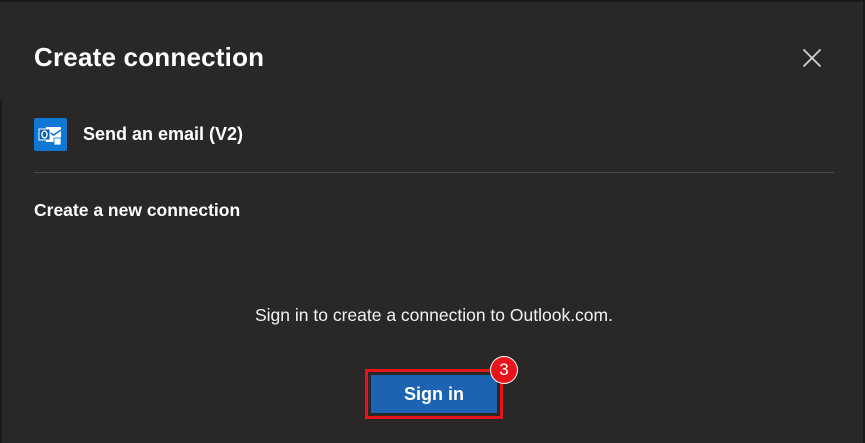 Image resolution: width=865 pixels, height=443 pixels. I want to click on divider, so click(434, 172).